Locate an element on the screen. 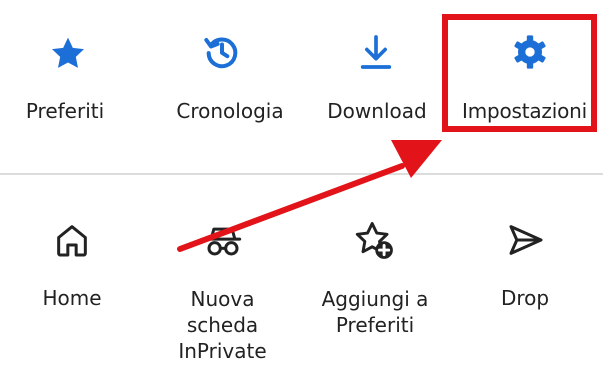  menu-item-label: Cronologia is located at coordinates (230, 111).